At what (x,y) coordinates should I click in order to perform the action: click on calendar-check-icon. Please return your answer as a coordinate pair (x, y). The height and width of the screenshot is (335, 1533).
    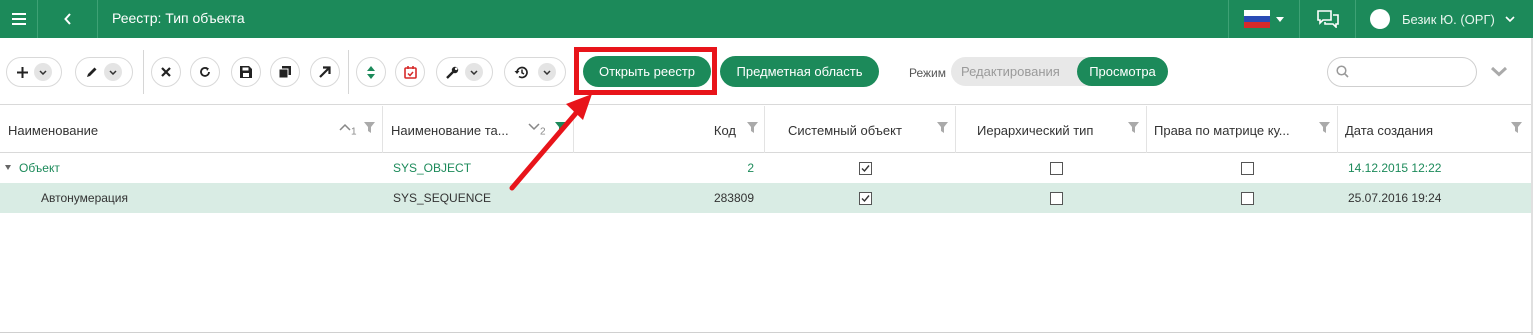
    Looking at the image, I should click on (410, 72).